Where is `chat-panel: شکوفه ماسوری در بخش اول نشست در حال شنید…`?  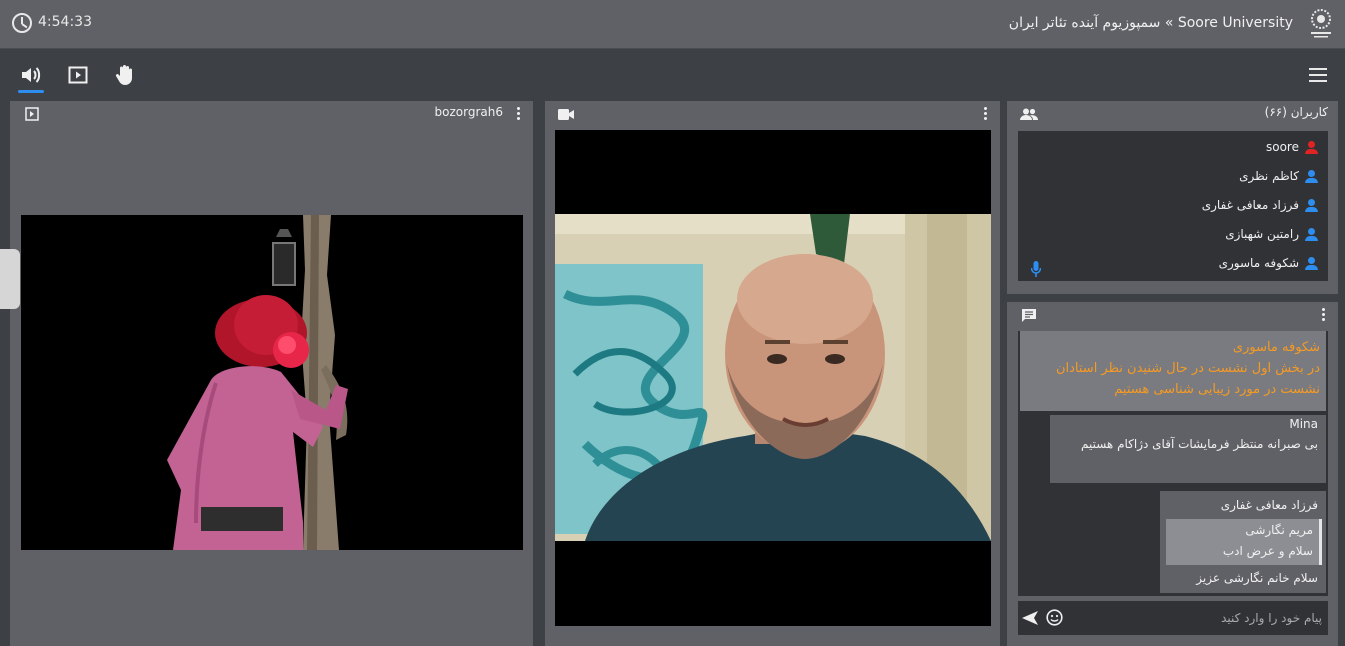
chat-panel: شکوفه ماسوری در بخش اول نشست در حال شنید… is located at coordinates (1172, 474).